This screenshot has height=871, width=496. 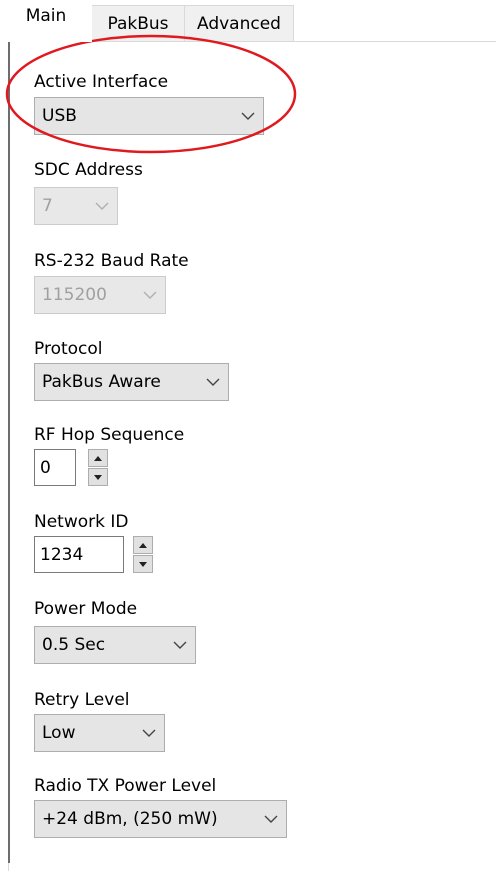 What do you see at coordinates (68, 349) in the screenshot?
I see `protocol-label: Protocol` at bounding box center [68, 349].